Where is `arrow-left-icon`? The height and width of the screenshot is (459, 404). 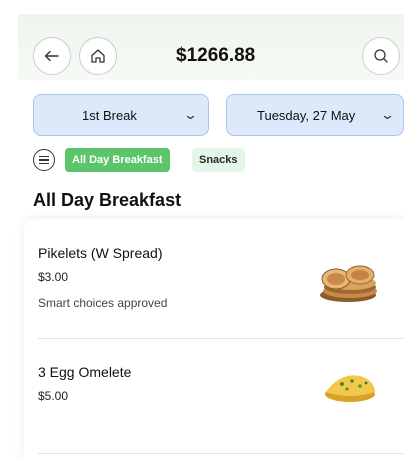
arrow-left-icon is located at coordinates (51, 56).